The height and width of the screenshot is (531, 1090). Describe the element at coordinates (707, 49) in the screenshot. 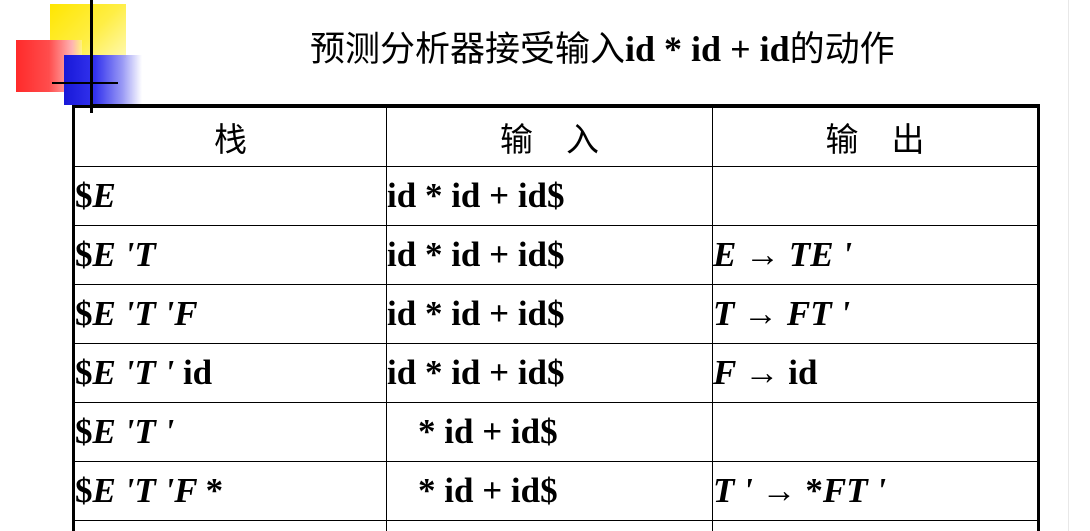

I see `title-expression: id * id + id` at that location.